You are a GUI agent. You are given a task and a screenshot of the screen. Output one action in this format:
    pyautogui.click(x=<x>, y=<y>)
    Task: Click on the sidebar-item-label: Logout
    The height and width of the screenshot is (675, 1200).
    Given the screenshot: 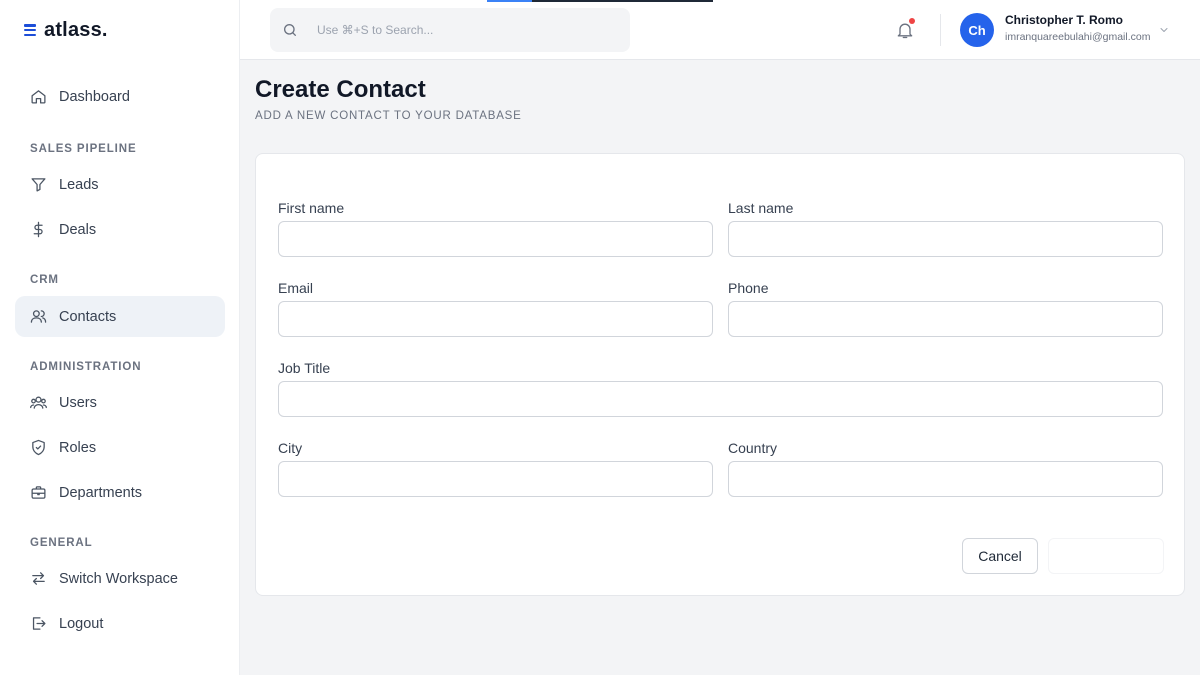 What is the action you would take?
    pyautogui.click(x=81, y=623)
    